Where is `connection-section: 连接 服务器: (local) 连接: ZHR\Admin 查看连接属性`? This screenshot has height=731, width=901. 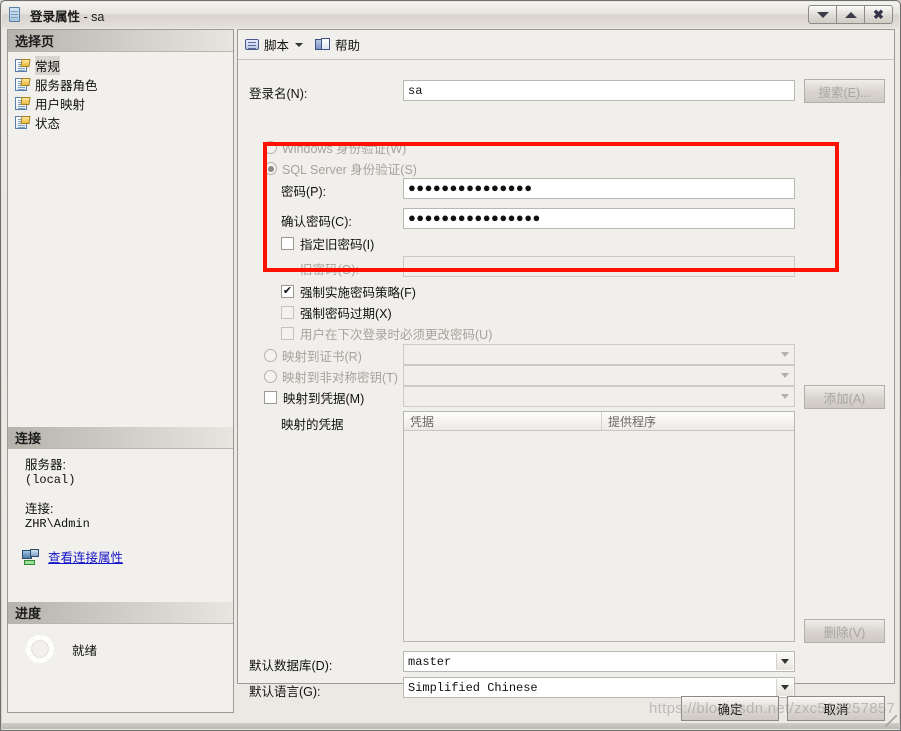 connection-section: 连接 服务器: (local) 连接: ZHR\Admin 查看连接属性 is located at coordinates (120, 499).